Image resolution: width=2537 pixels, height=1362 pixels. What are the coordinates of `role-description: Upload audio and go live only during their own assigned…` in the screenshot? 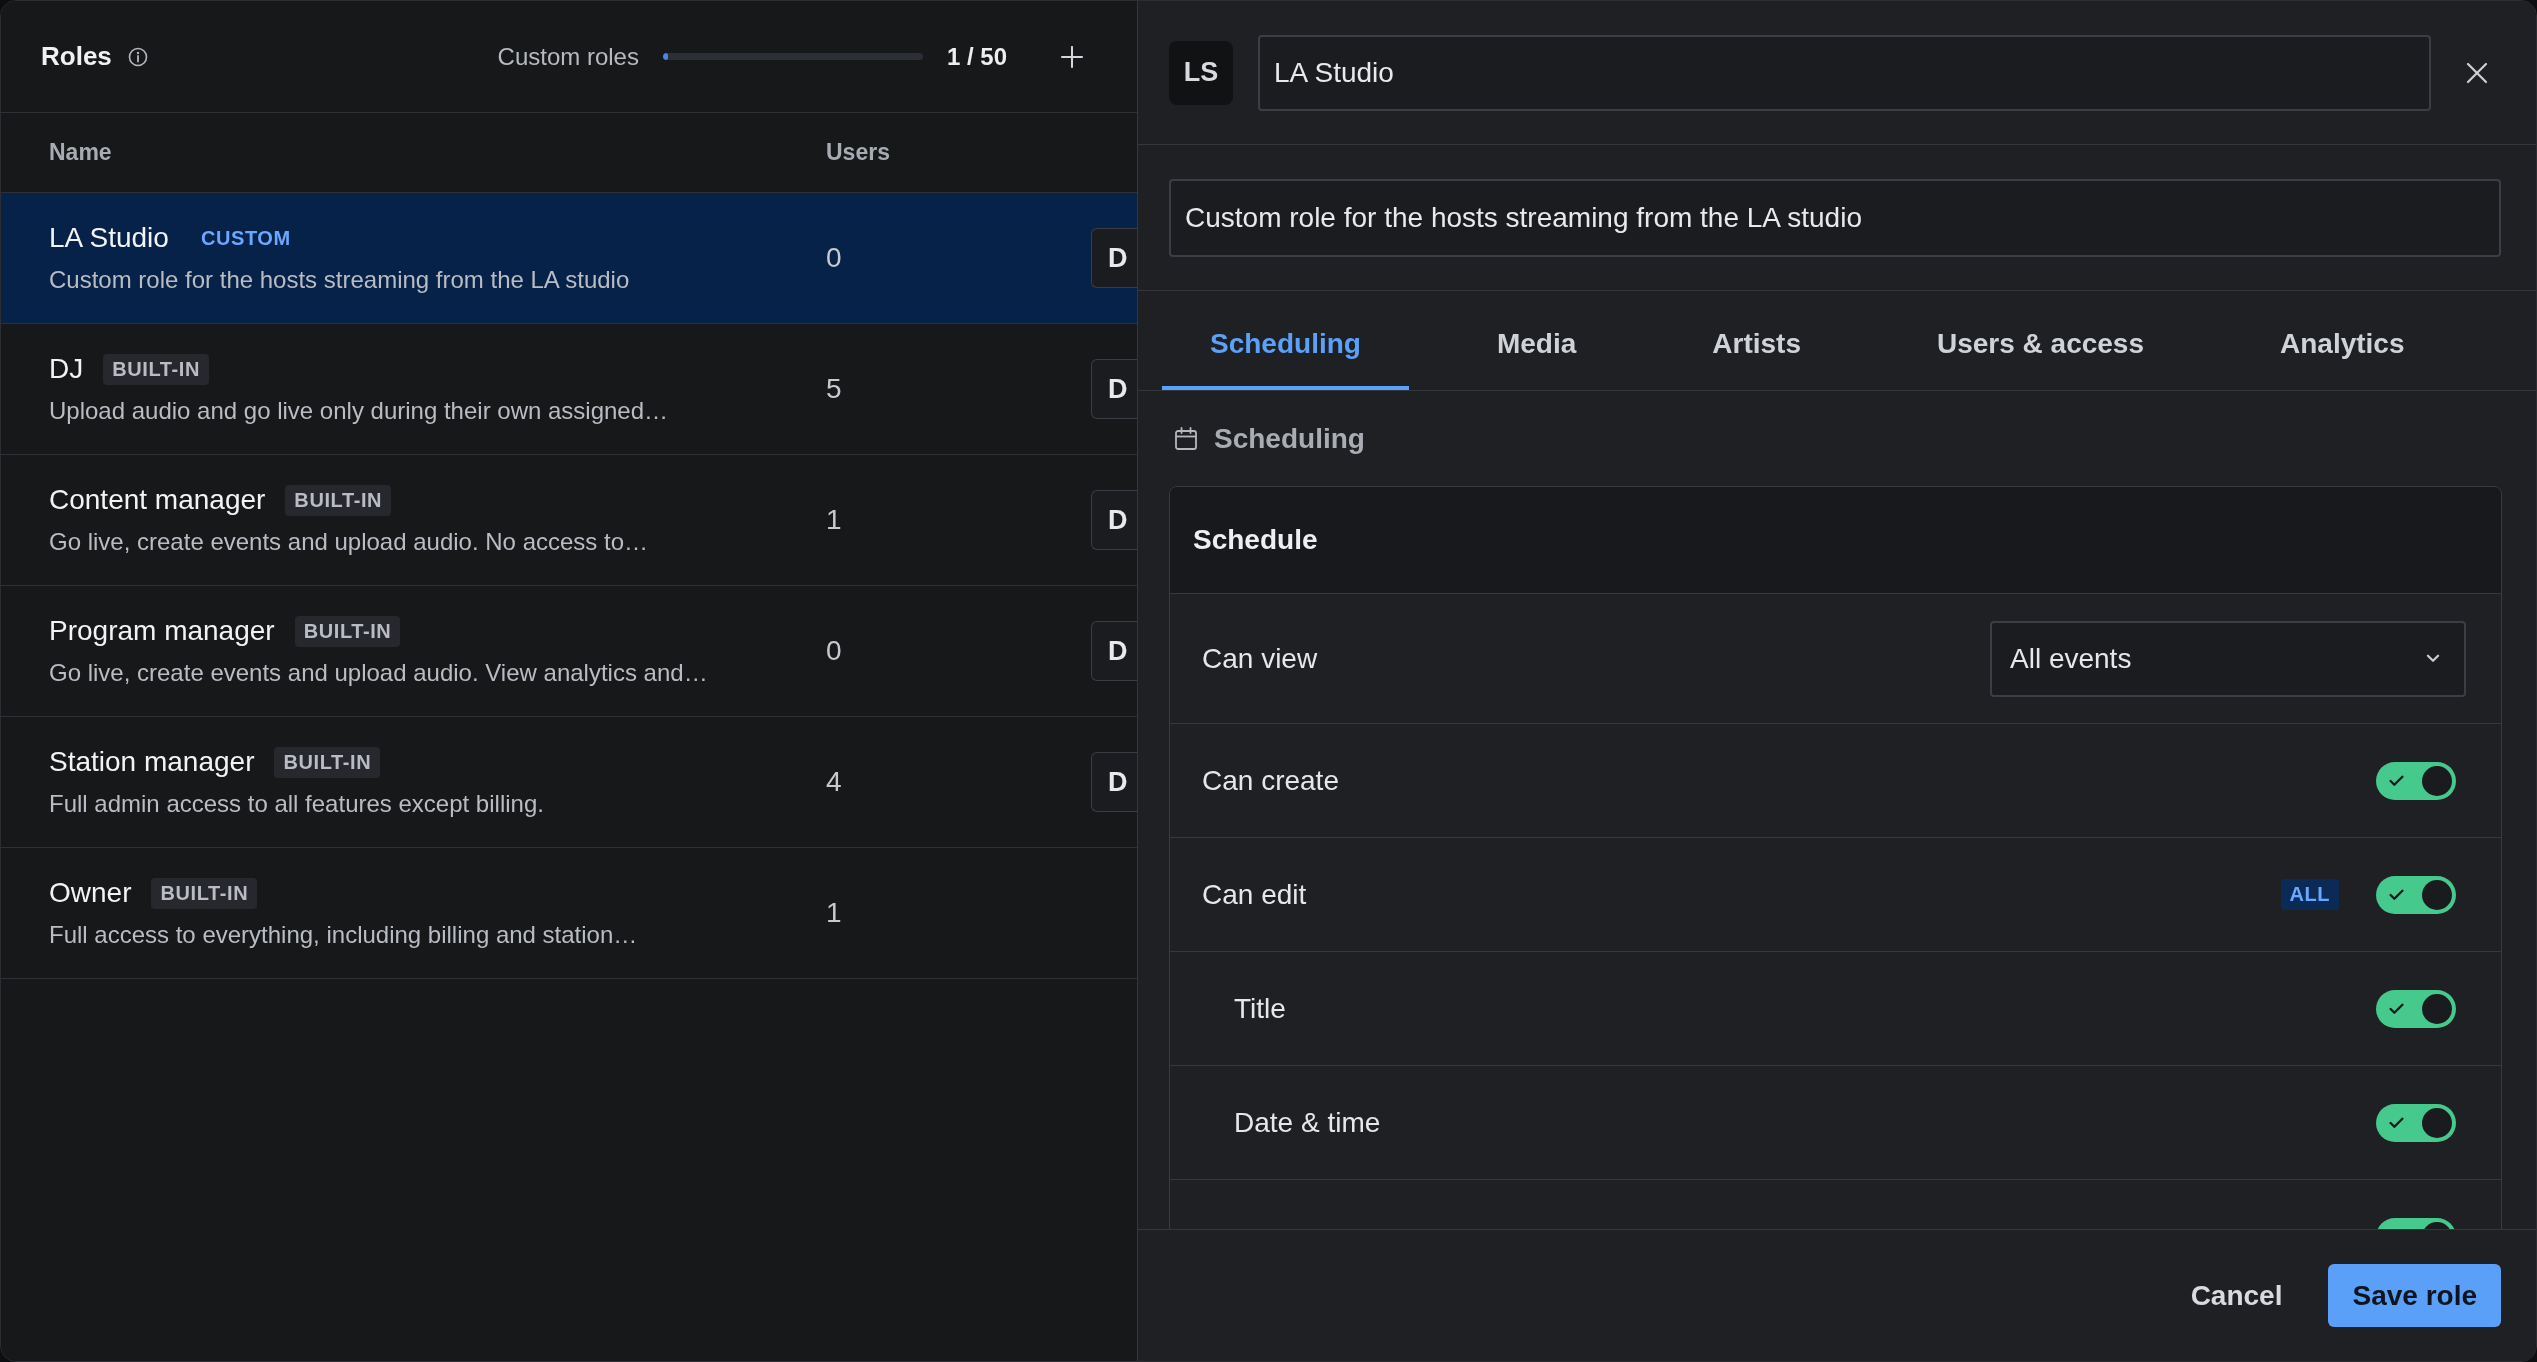 It's located at (359, 411).